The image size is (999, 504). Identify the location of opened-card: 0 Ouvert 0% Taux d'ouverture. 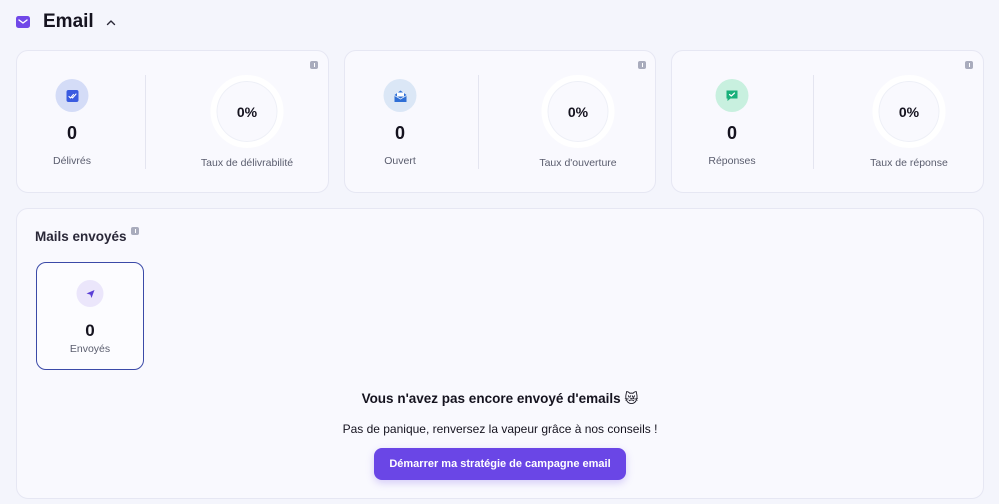
(500, 121).